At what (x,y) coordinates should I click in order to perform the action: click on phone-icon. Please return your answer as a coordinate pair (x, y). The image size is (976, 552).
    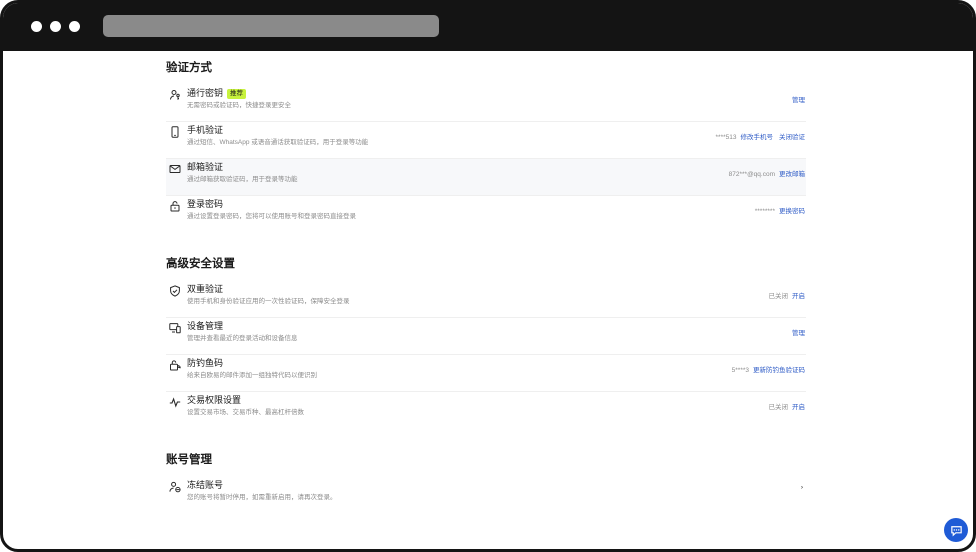
    Looking at the image, I should click on (175, 132).